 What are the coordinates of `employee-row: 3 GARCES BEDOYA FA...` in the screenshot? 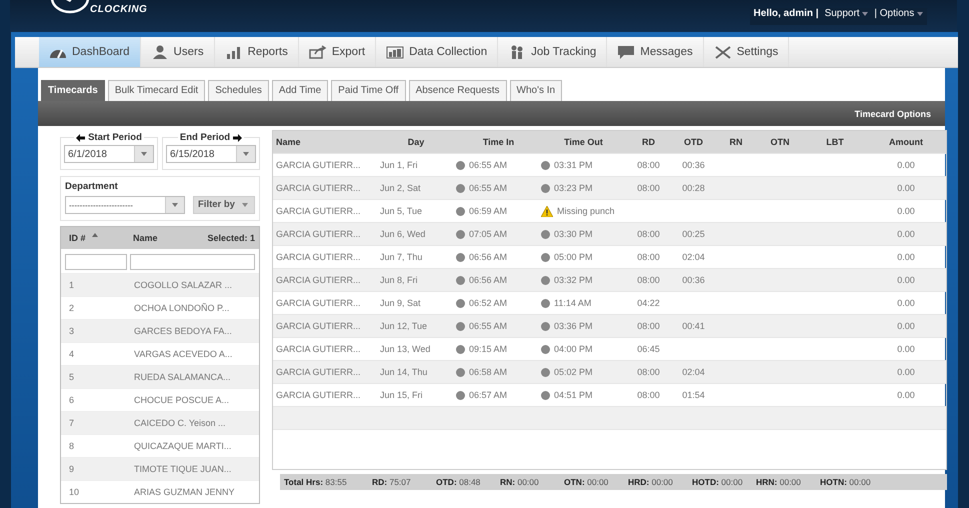 It's located at (160, 330).